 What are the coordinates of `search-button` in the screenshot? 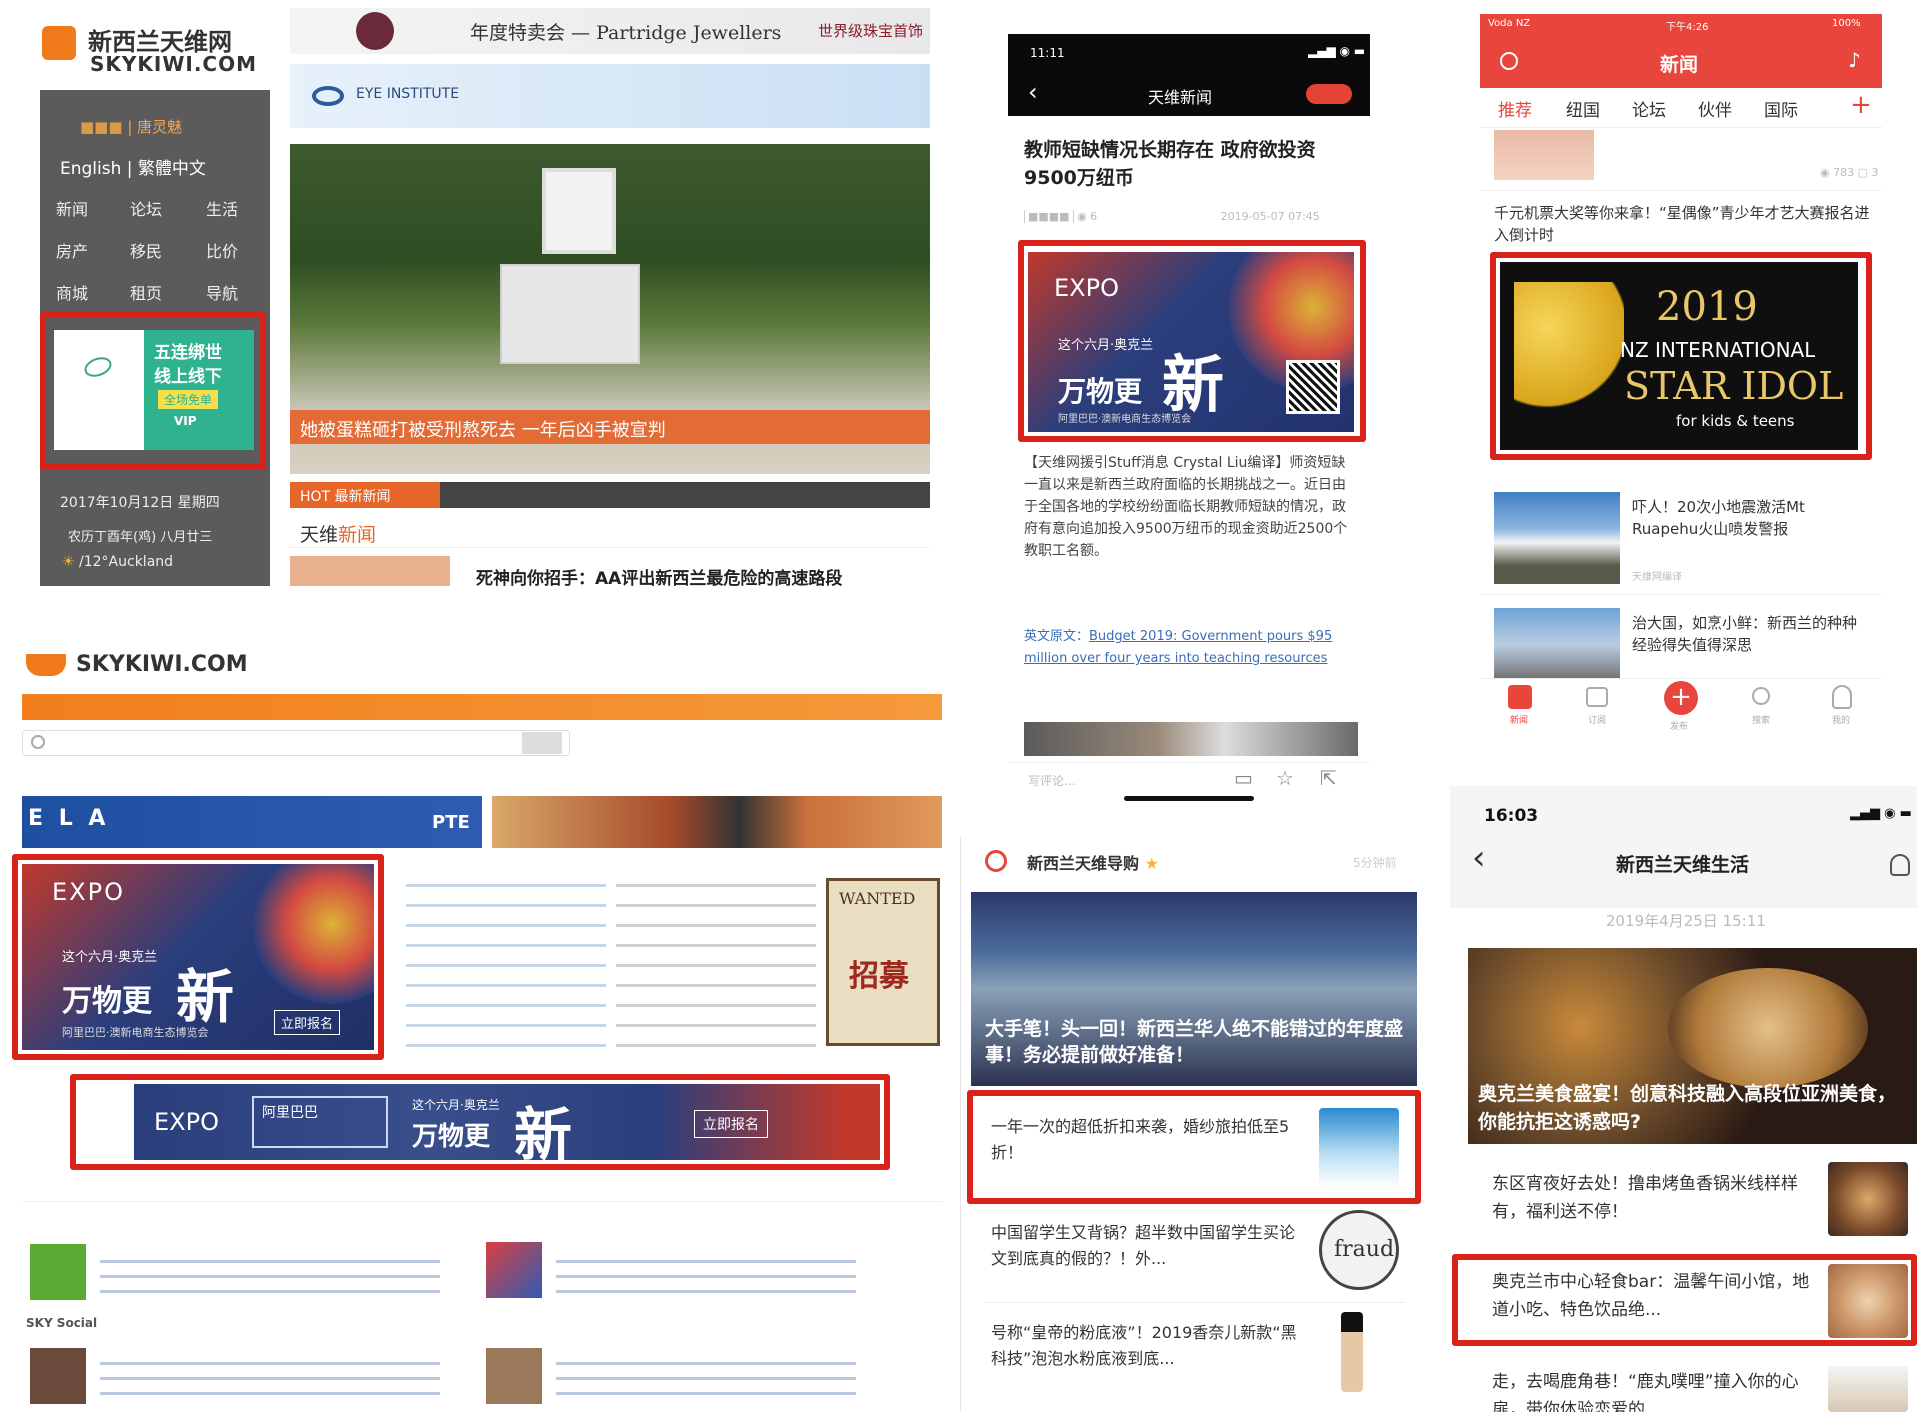 It's located at (542, 743).